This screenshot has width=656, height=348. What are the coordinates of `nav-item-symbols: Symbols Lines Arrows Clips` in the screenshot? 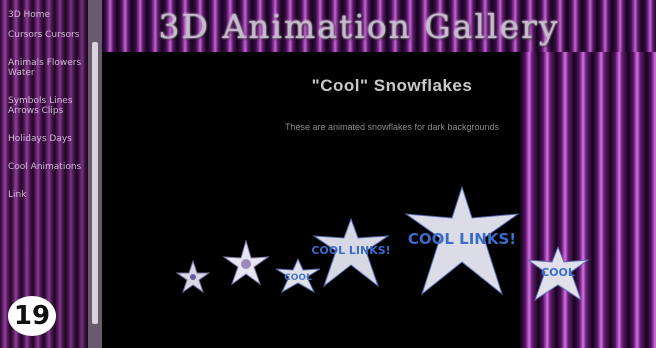 It's located at (46, 106).